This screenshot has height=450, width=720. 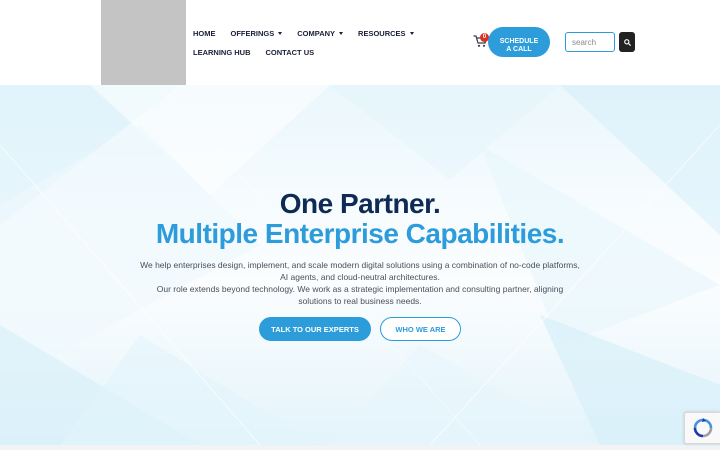 What do you see at coordinates (143, 42) in the screenshot?
I see `site-logo` at bounding box center [143, 42].